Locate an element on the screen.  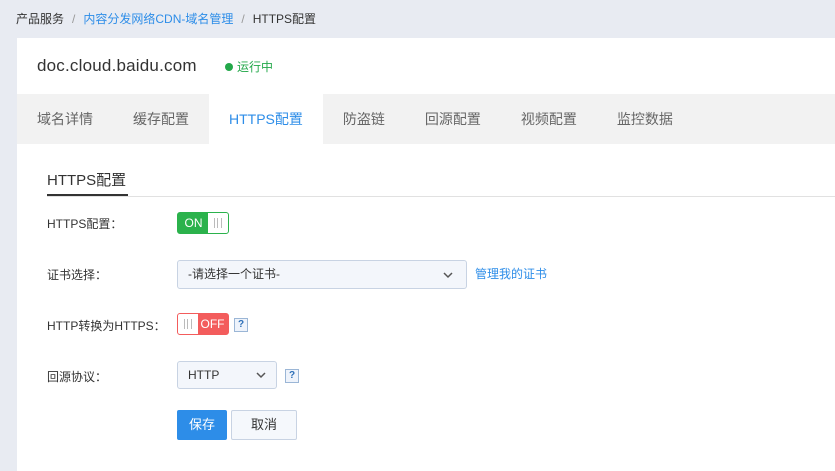
redirect-toggle: OFF is located at coordinates (203, 324).